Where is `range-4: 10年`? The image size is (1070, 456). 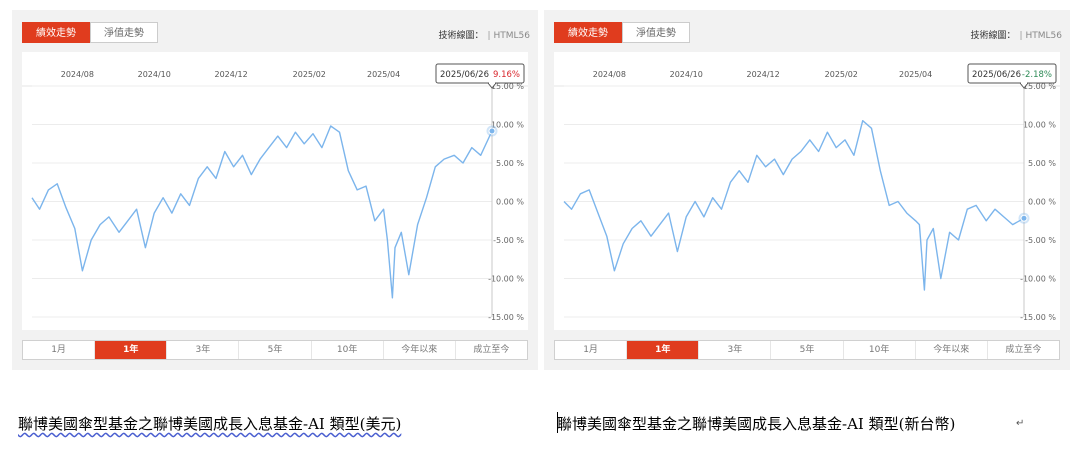 range-4: 10年 is located at coordinates (348, 350).